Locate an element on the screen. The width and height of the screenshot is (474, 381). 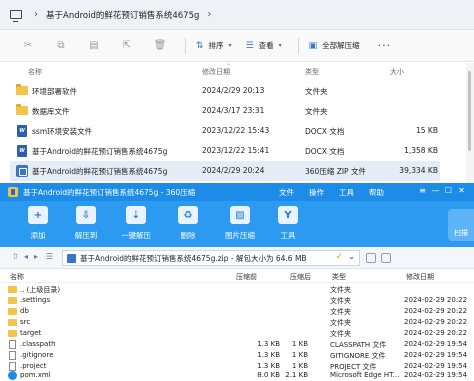
tools-label: 工具 is located at coordinates (288, 235).